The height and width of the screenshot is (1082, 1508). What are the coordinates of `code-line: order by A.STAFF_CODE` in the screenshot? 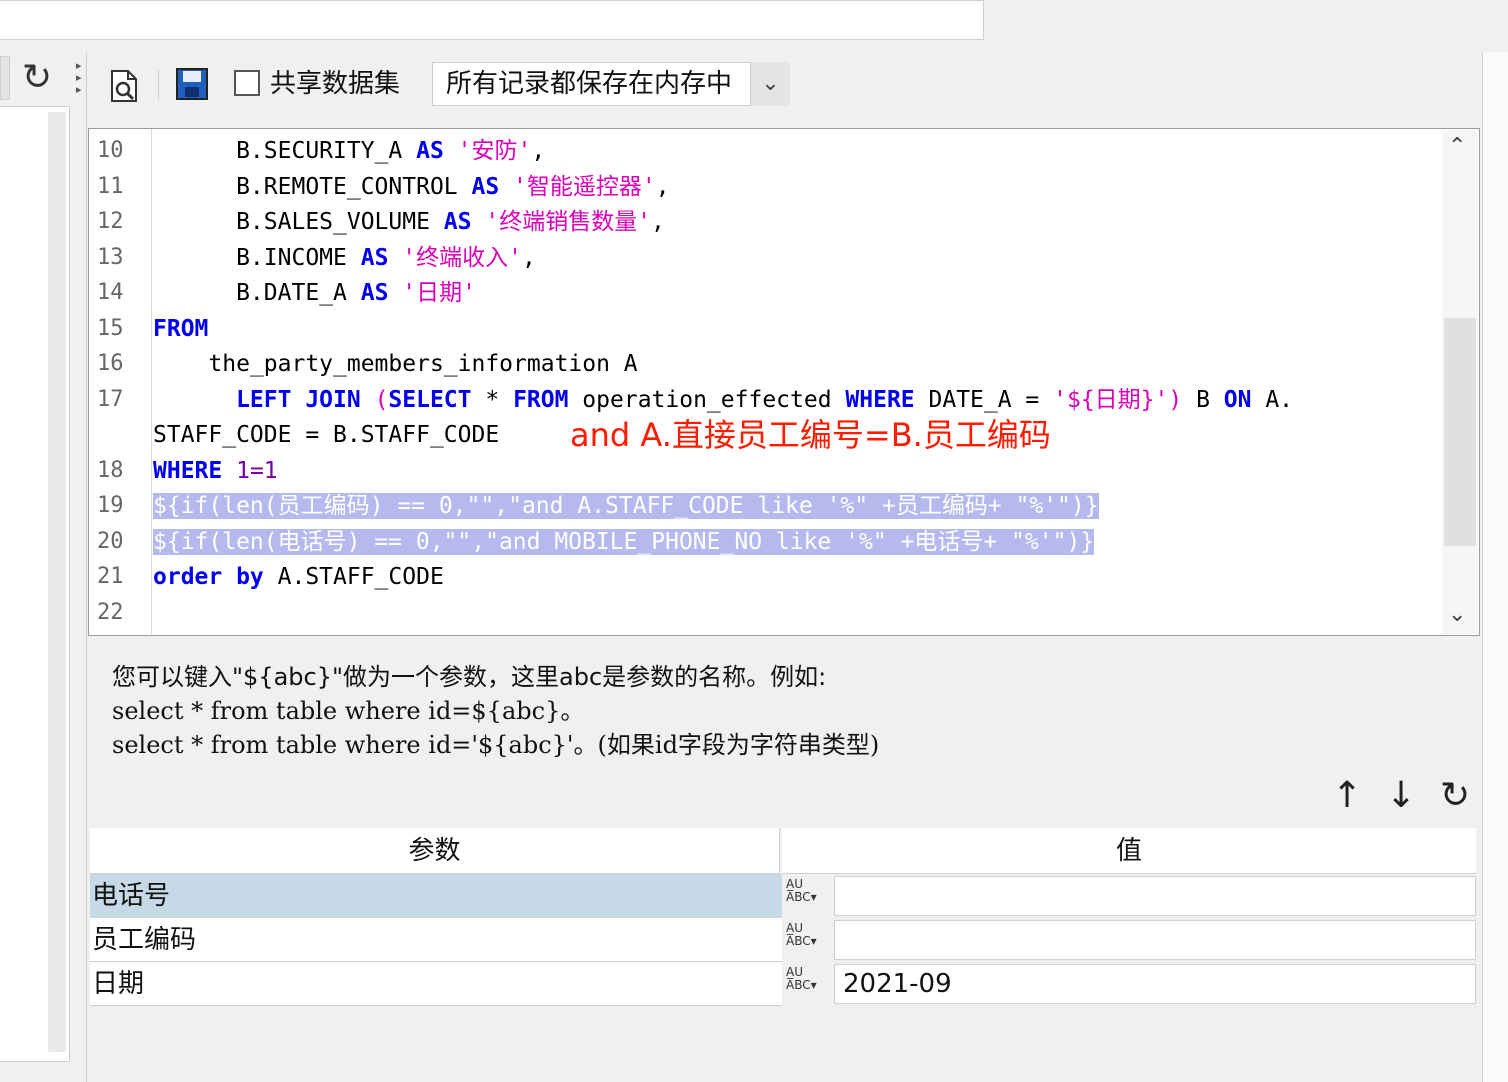 It's located at (298, 577).